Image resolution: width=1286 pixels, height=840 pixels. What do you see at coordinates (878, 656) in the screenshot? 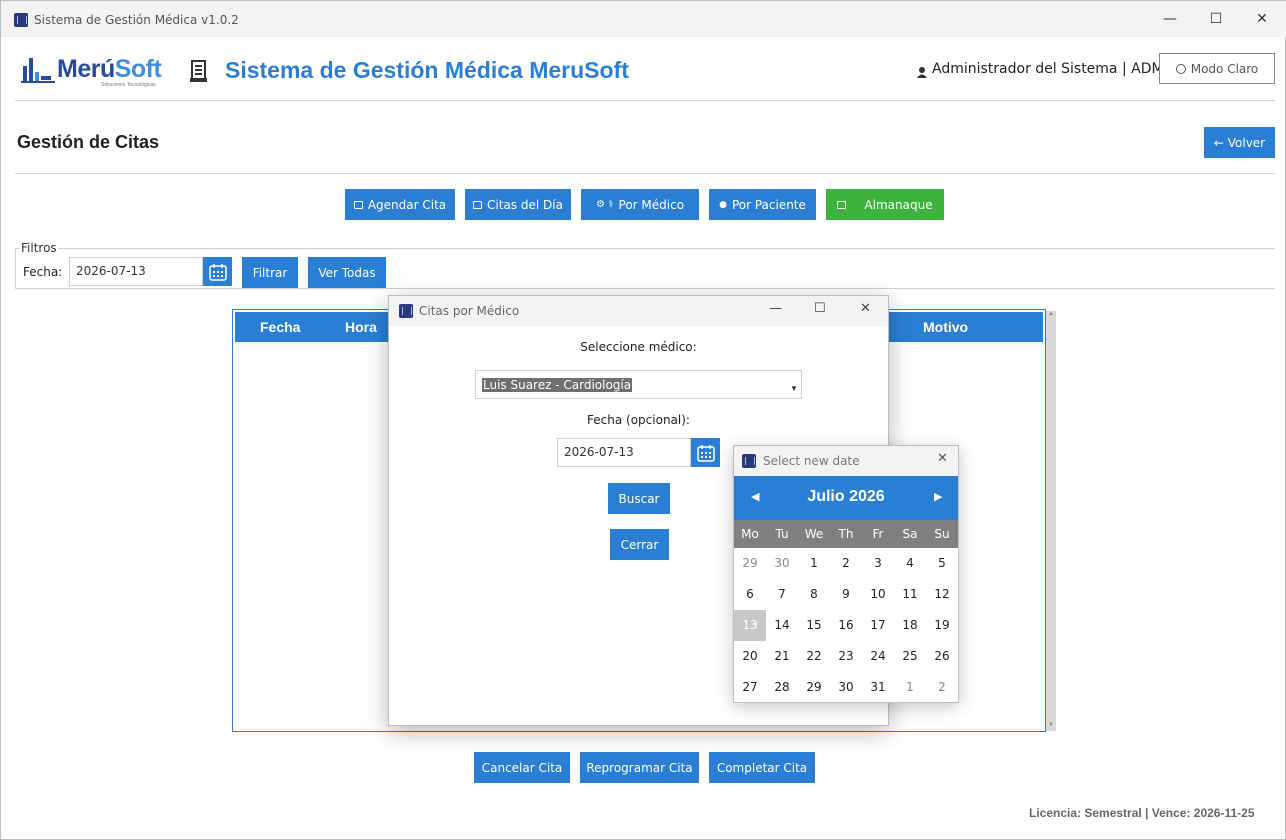
I see `day-cell: 24` at bounding box center [878, 656].